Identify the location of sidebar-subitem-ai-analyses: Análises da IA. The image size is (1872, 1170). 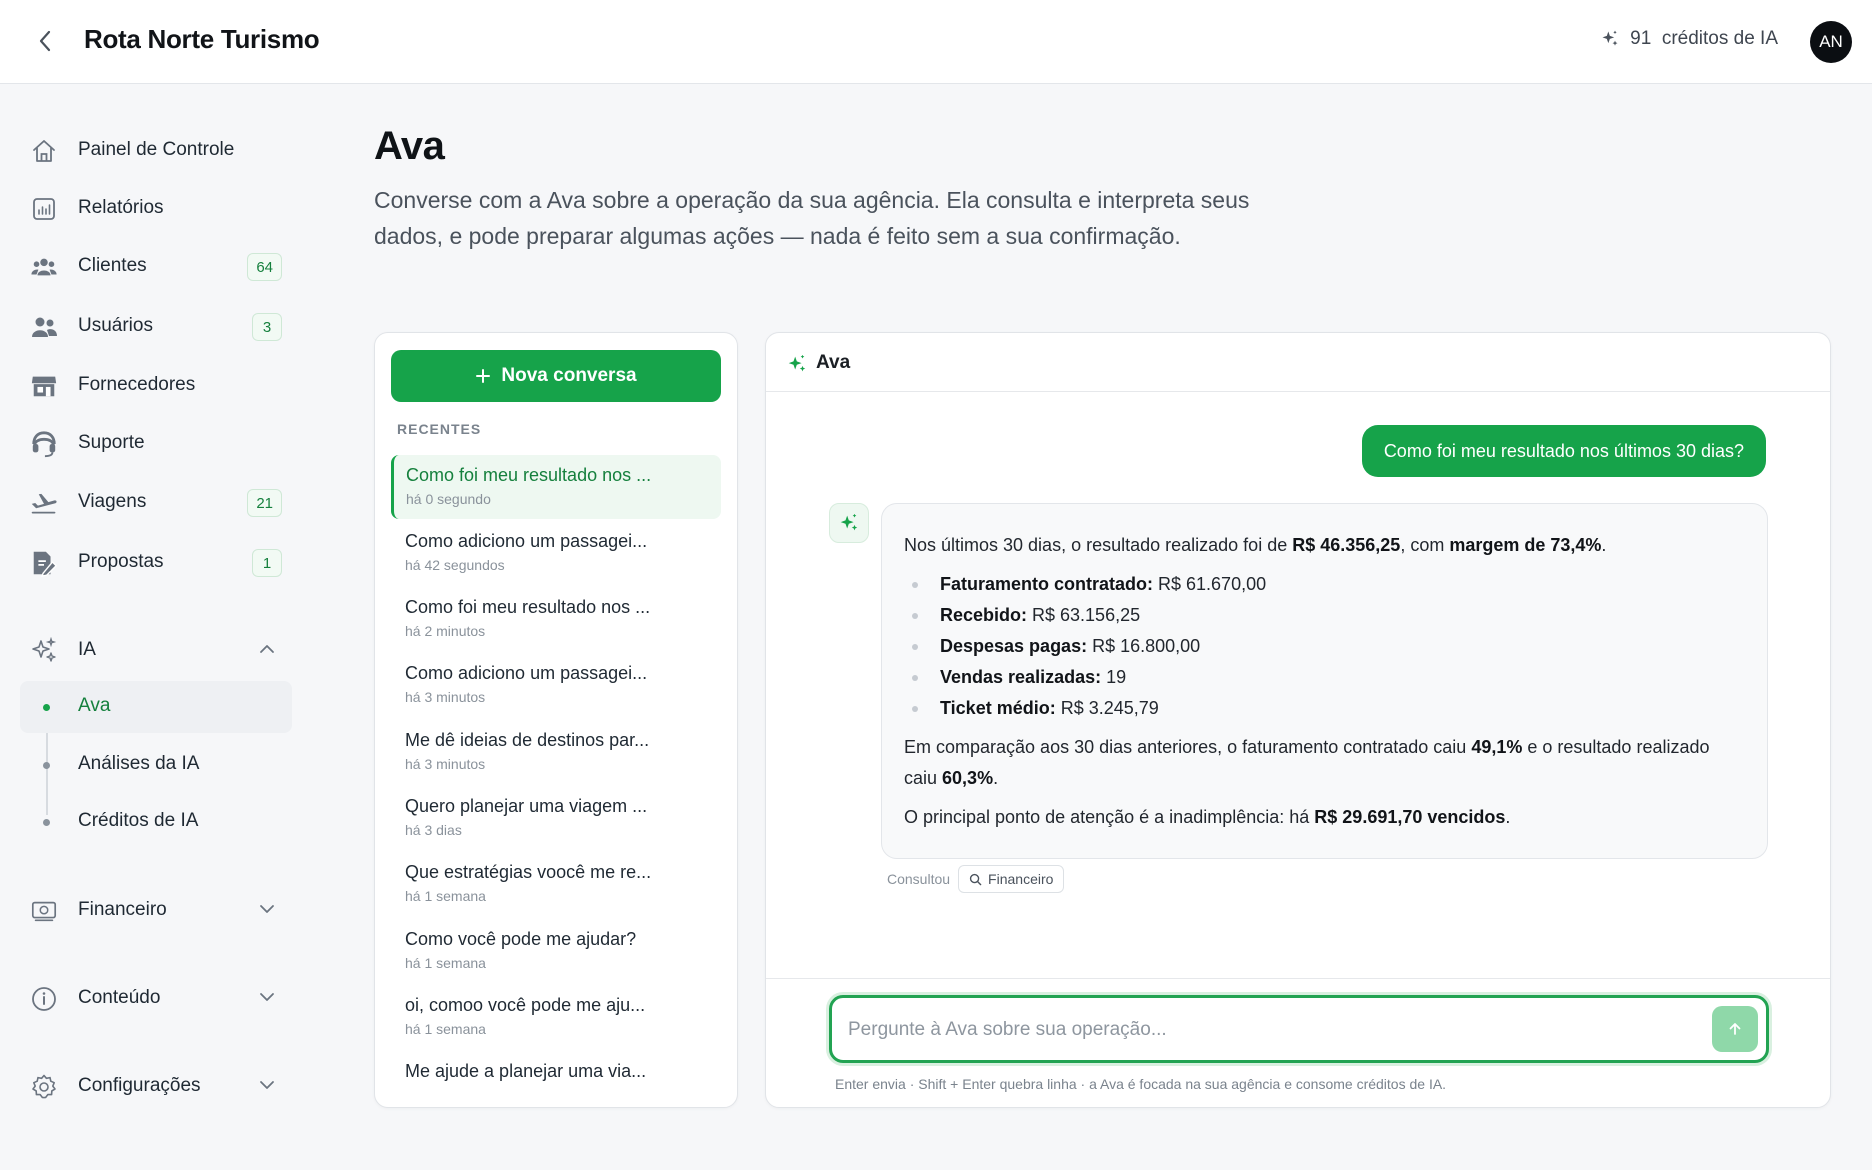
(156, 765).